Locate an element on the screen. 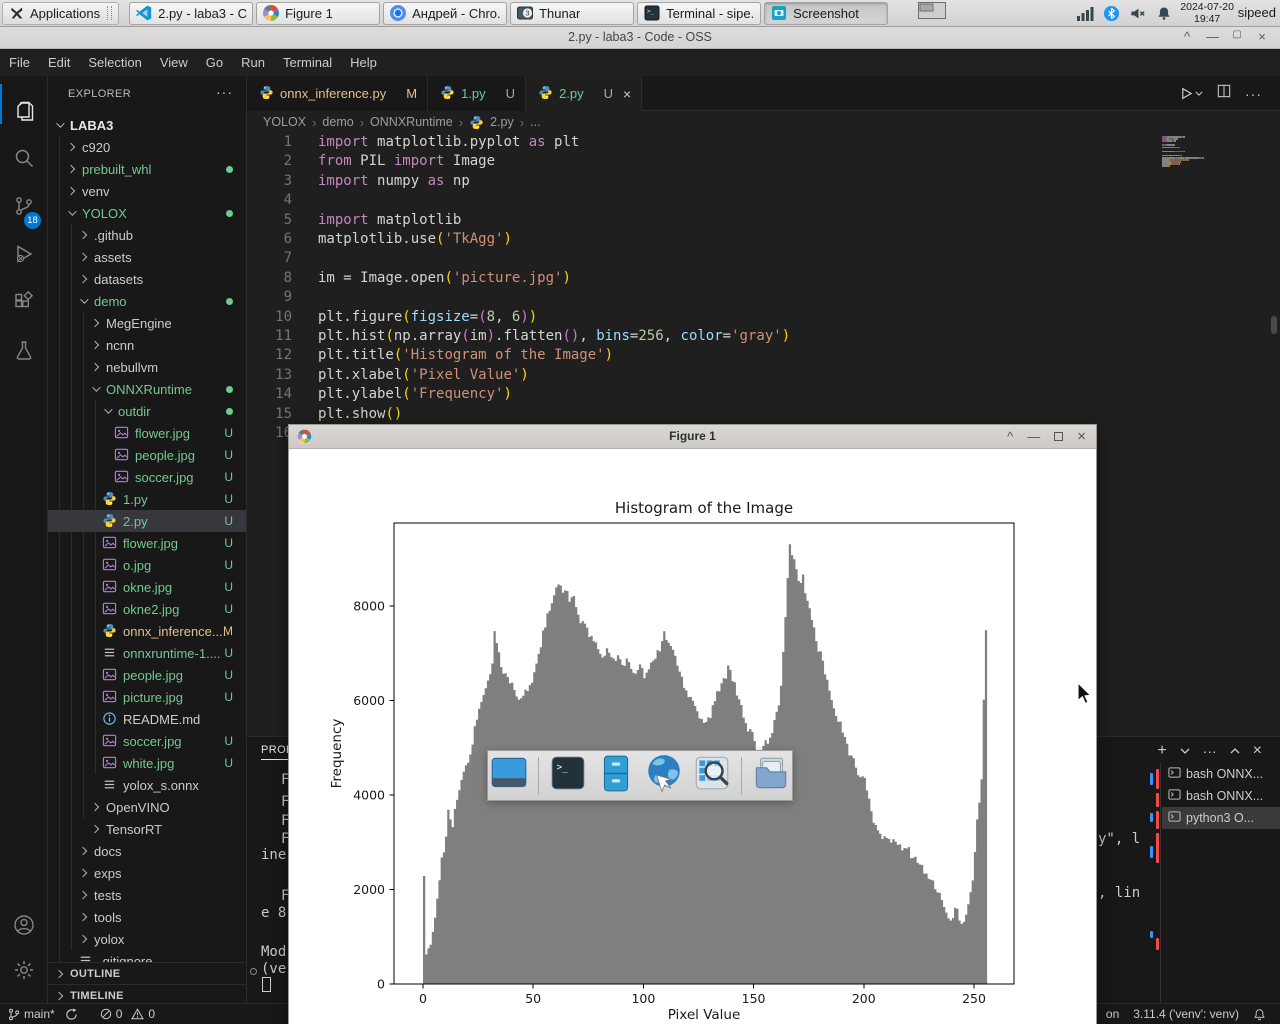  section-outline: OUTLINE is located at coordinates (147, 973).